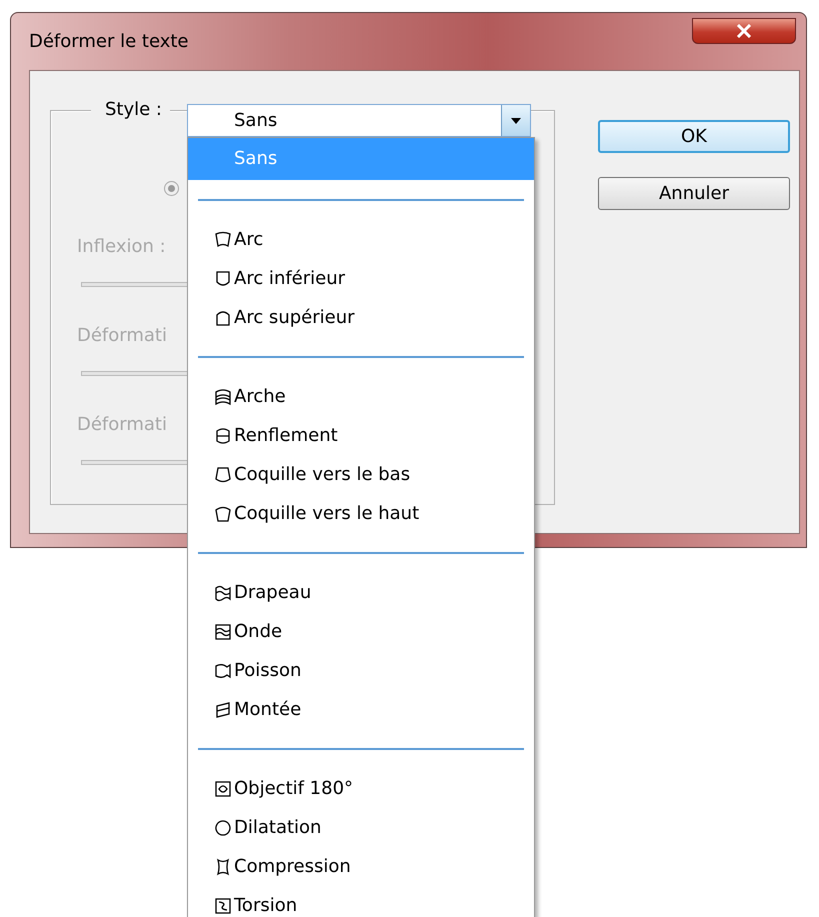  I want to click on dropdown-item: Poisson, so click(361, 670).